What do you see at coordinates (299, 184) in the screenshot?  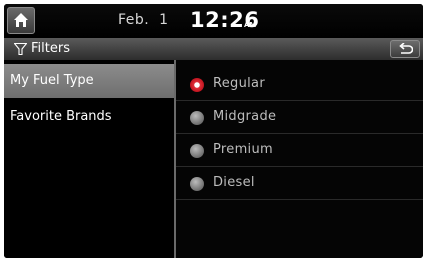 I see `fuel-option-diesel: Diesel` at bounding box center [299, 184].